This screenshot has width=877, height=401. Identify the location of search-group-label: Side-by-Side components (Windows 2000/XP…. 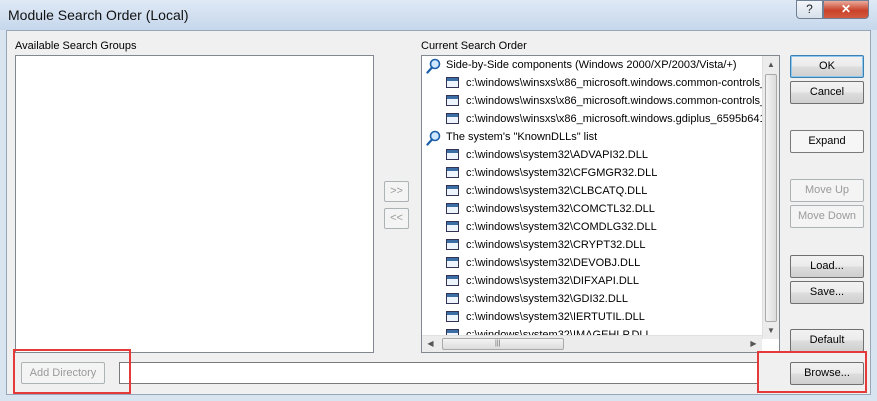
(591, 65).